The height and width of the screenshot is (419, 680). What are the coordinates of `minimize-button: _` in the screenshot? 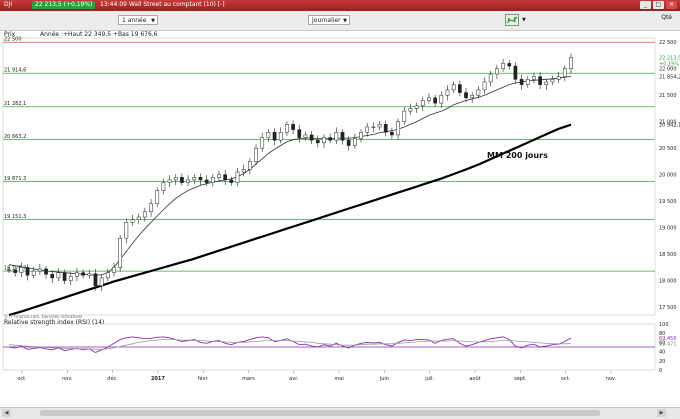 It's located at (645, 5).